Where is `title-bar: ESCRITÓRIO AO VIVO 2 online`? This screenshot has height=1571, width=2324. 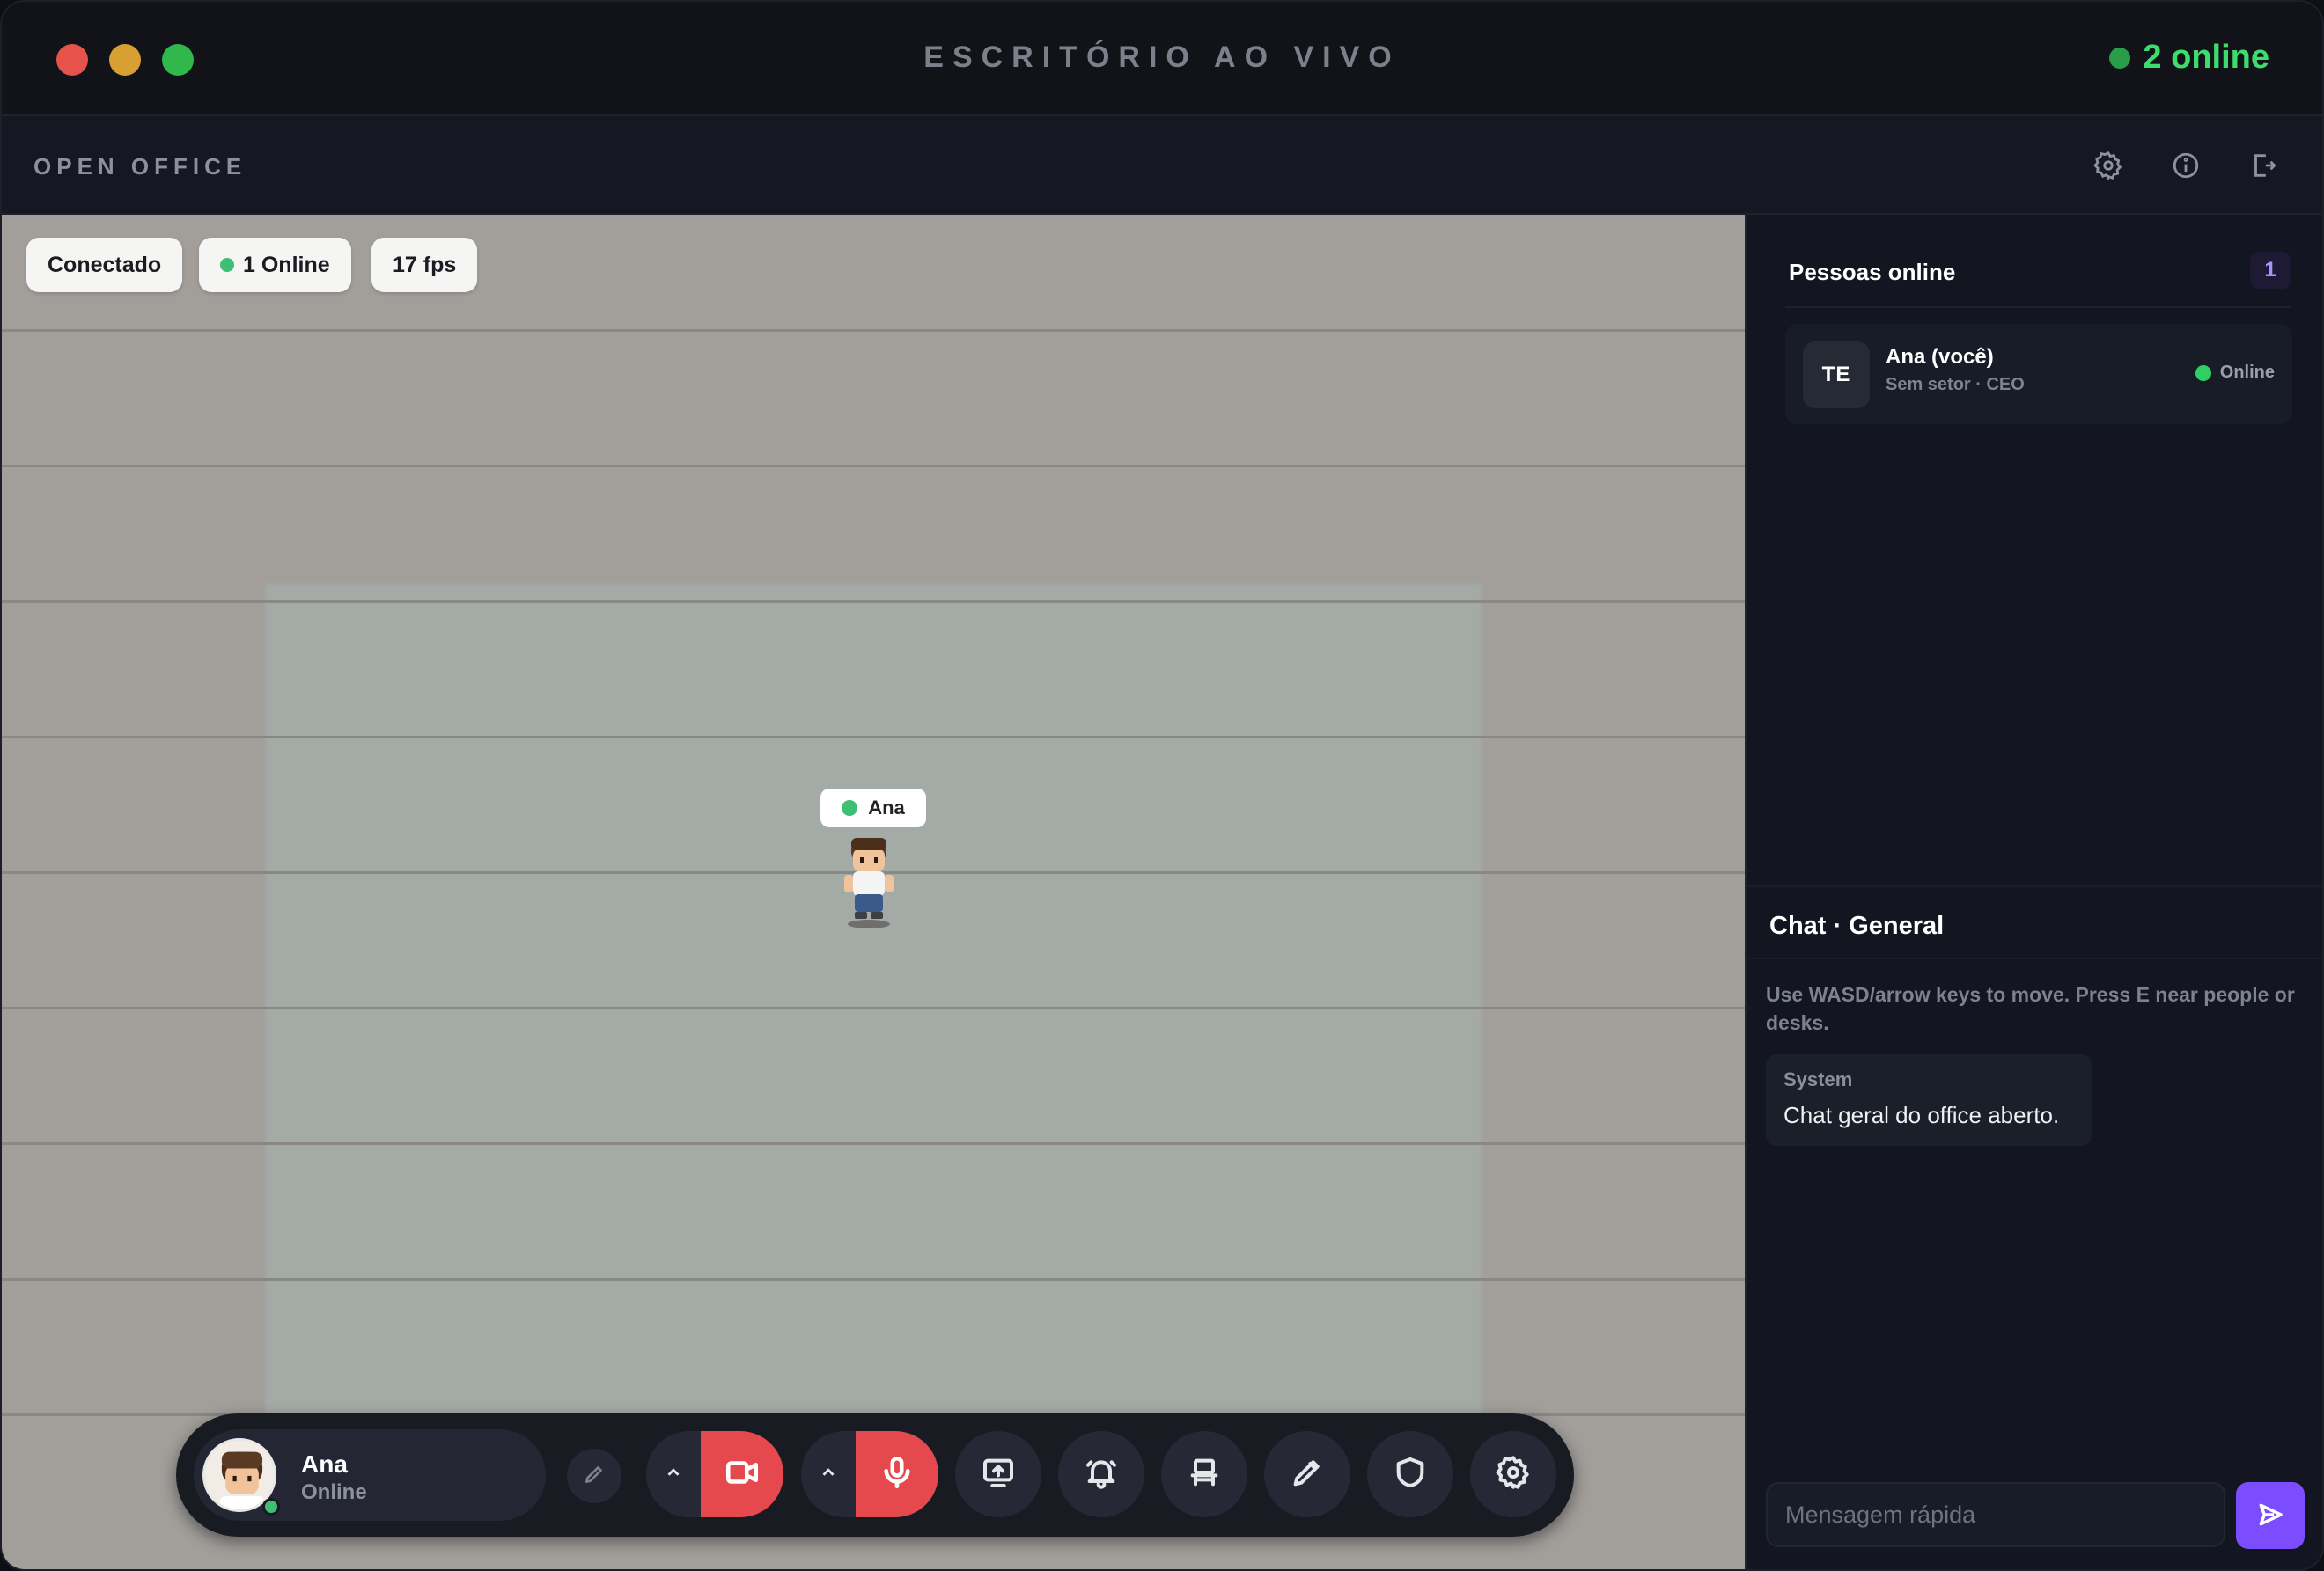
title-bar: ESCRITÓRIO AO VIVO 2 online is located at coordinates (1162, 59).